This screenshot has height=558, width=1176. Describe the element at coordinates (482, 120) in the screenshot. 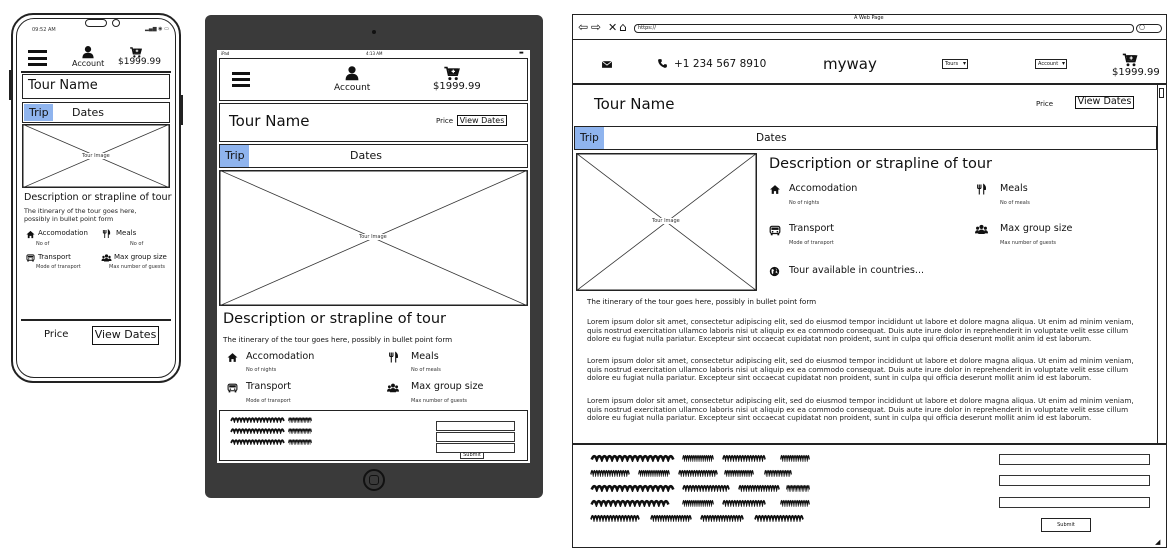

I see `tablet-view-dates-button: View Dates` at that location.